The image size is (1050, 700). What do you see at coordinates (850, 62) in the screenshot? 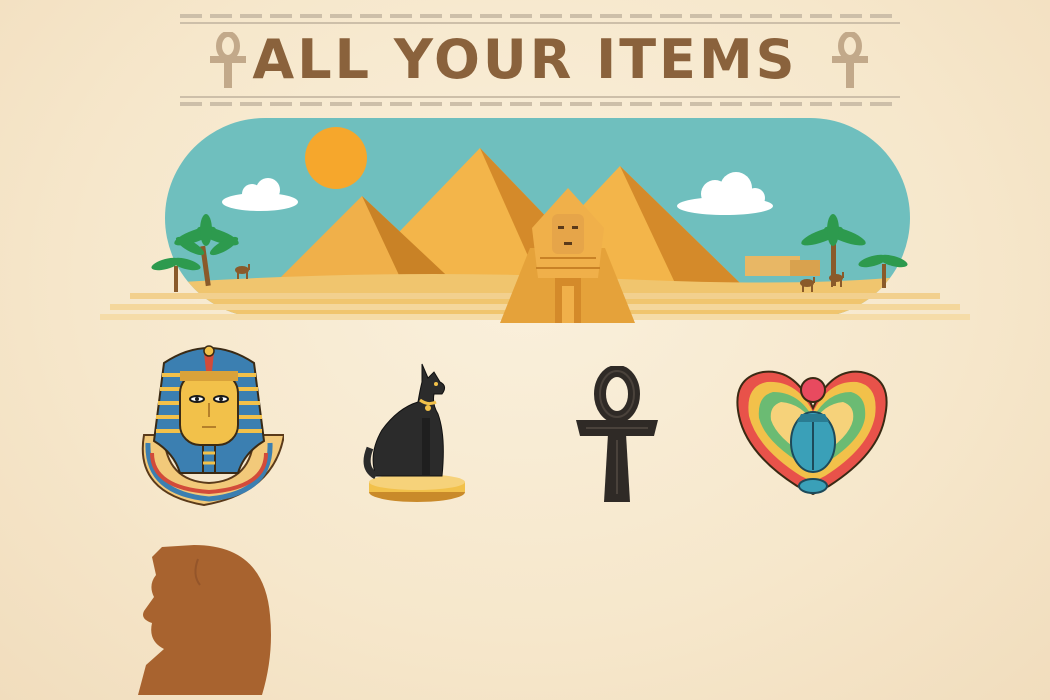
I see `ankh-title-right-icon` at bounding box center [850, 62].